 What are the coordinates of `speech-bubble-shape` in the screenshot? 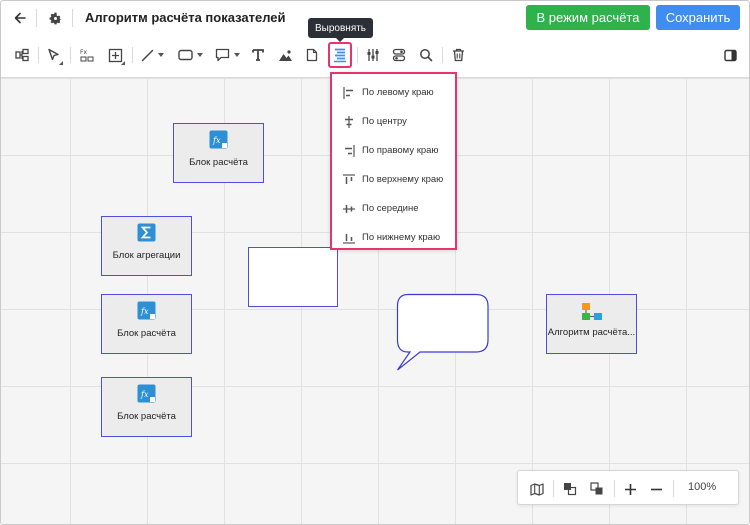 It's located at (444, 333).